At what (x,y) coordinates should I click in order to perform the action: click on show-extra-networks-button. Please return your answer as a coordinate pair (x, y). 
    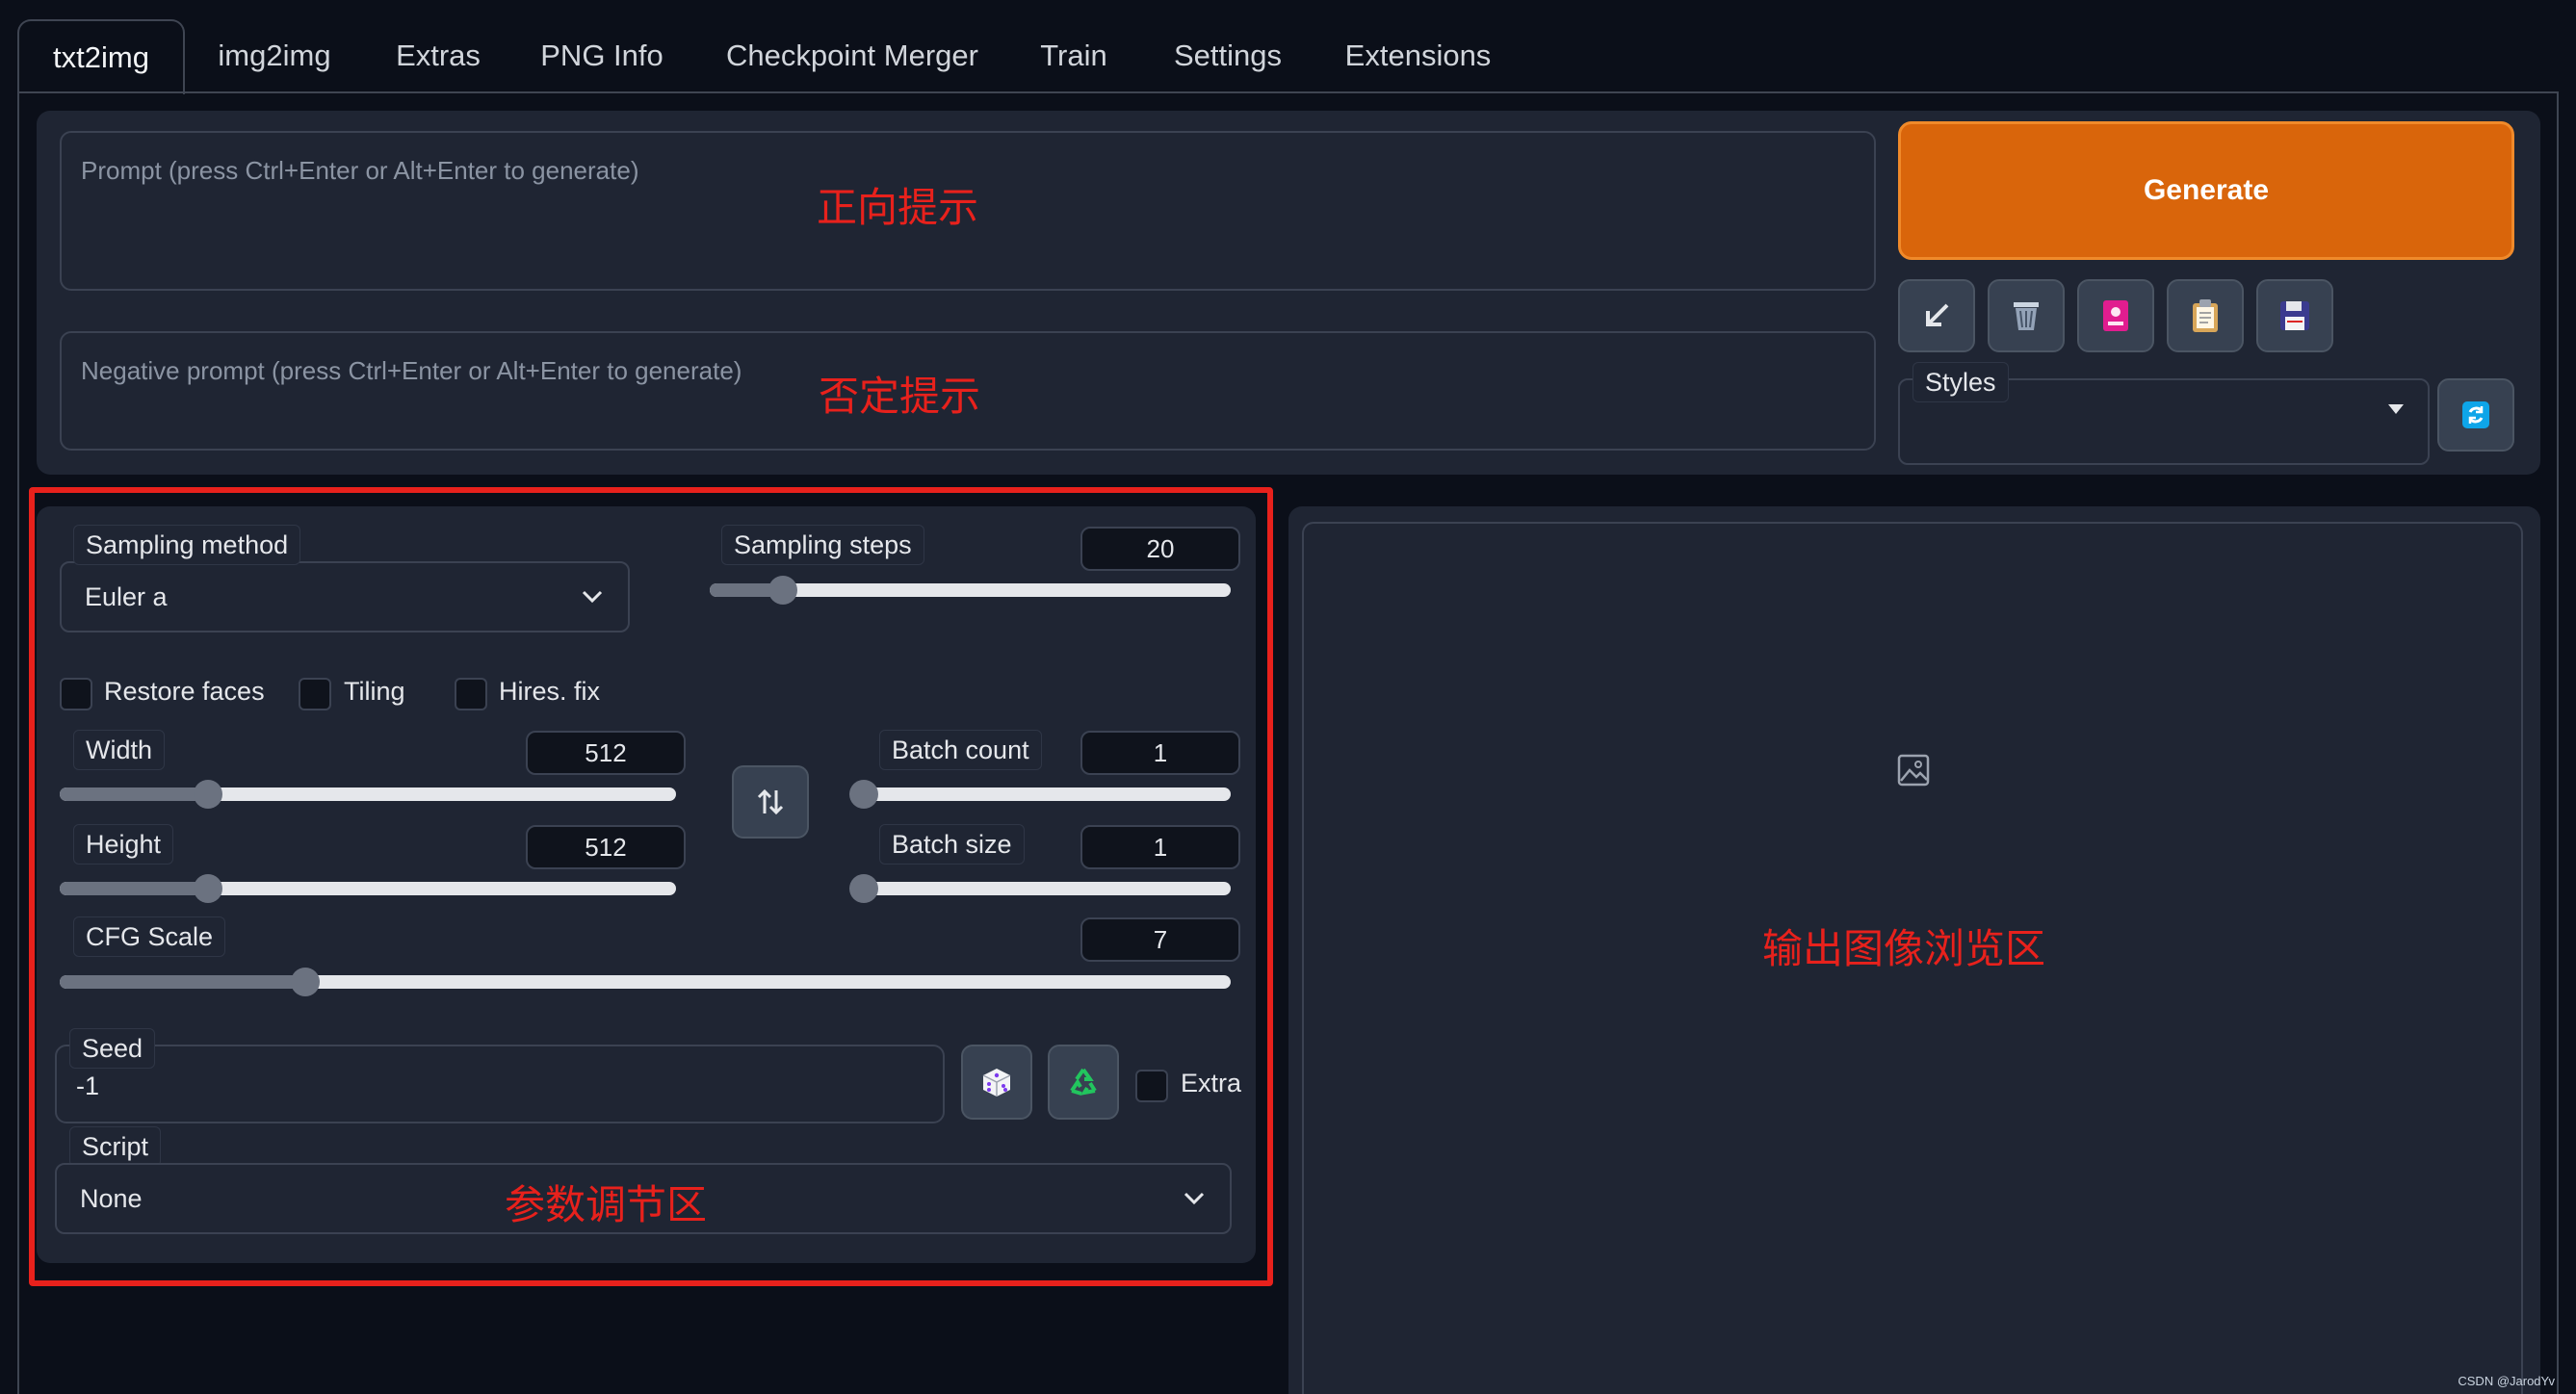
    Looking at the image, I should click on (2115, 315).